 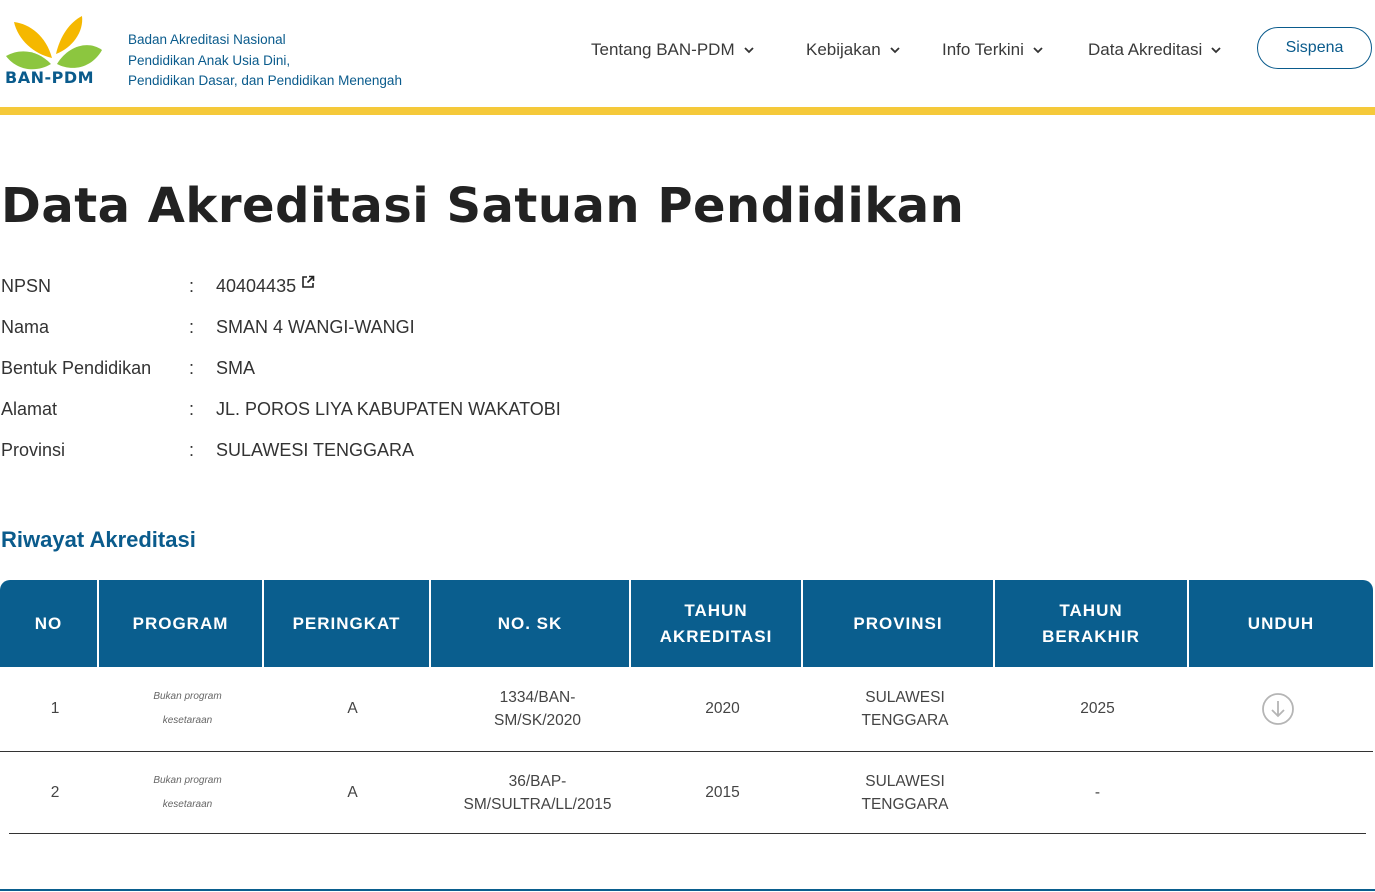 What do you see at coordinates (76, 368) in the screenshot?
I see `info-label: Bentuk Pendidikan` at bounding box center [76, 368].